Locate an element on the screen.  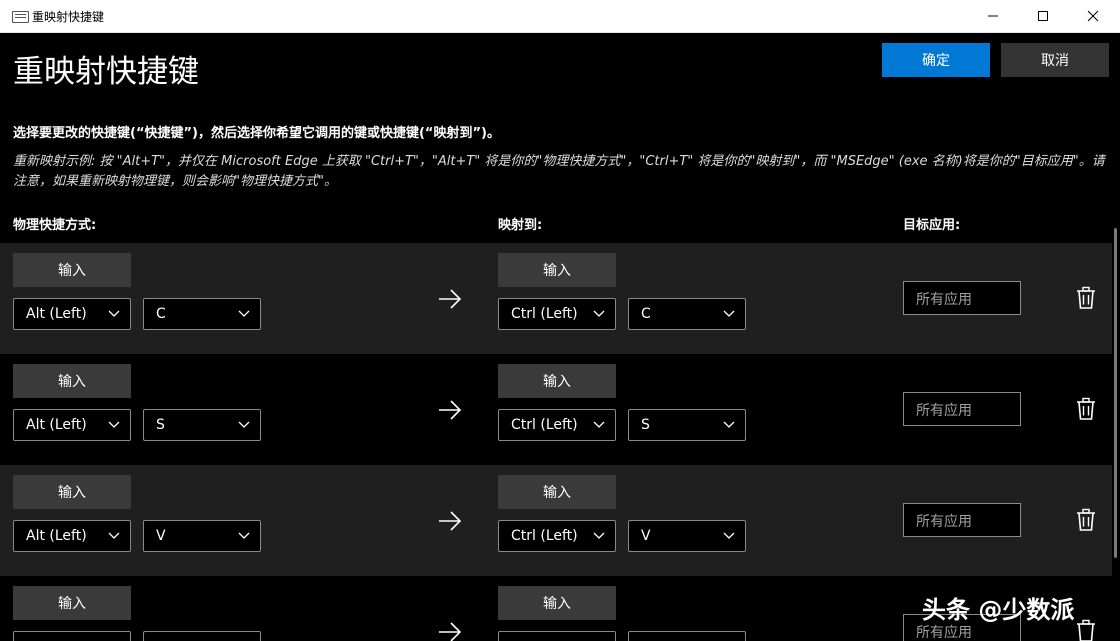
mapped-key-dropdown: C is located at coordinates (687, 314).